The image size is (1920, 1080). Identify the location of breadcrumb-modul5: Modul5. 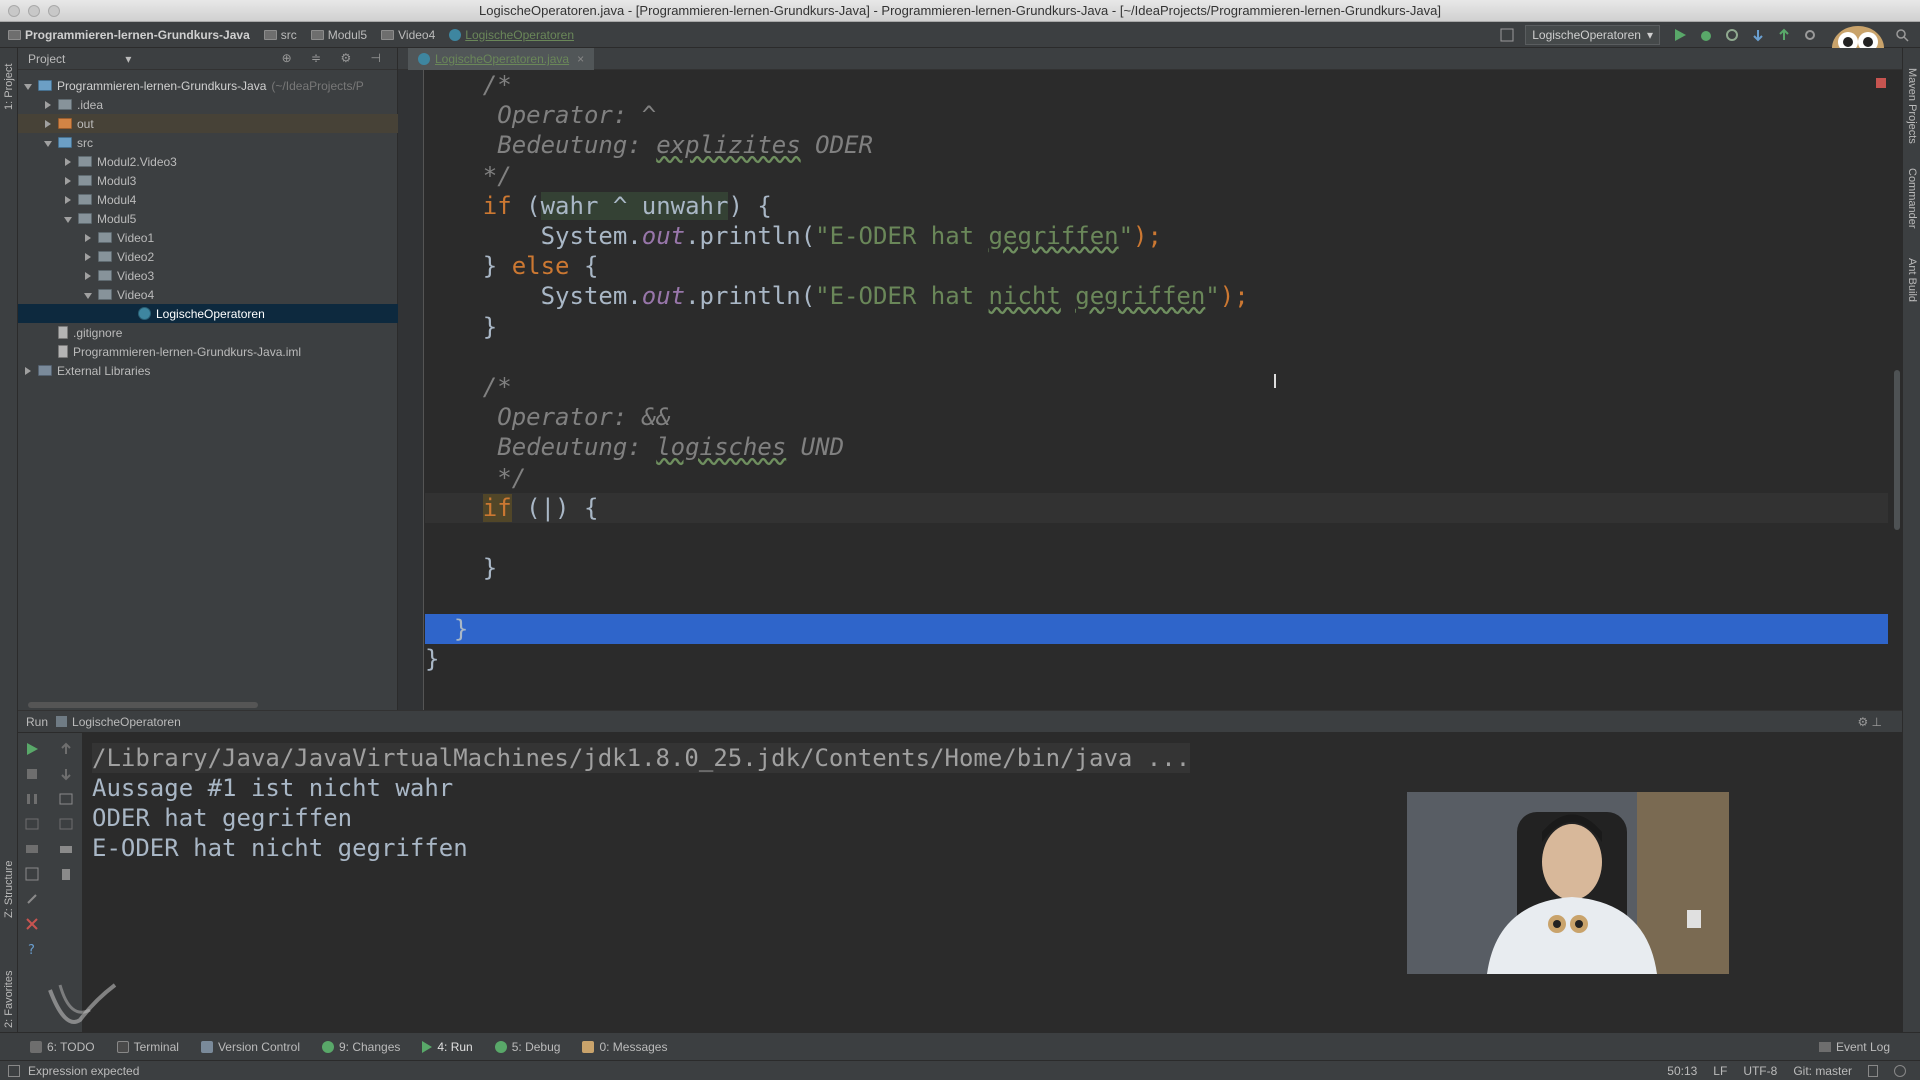
(338, 35).